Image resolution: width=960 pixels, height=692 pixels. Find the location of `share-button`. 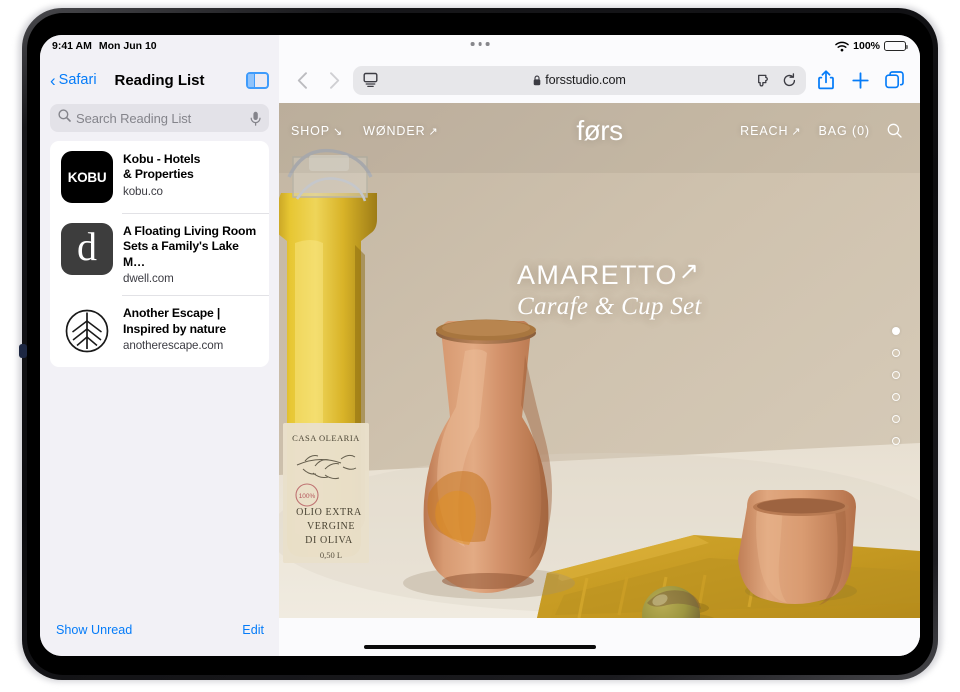

share-button is located at coordinates (826, 80).